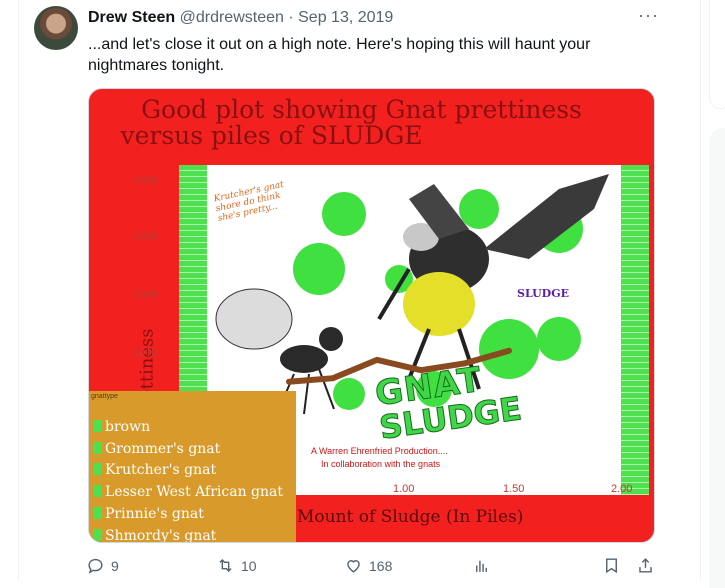 The image size is (725, 588). I want to click on author-handle: @drdrewsteen, so click(232, 17).